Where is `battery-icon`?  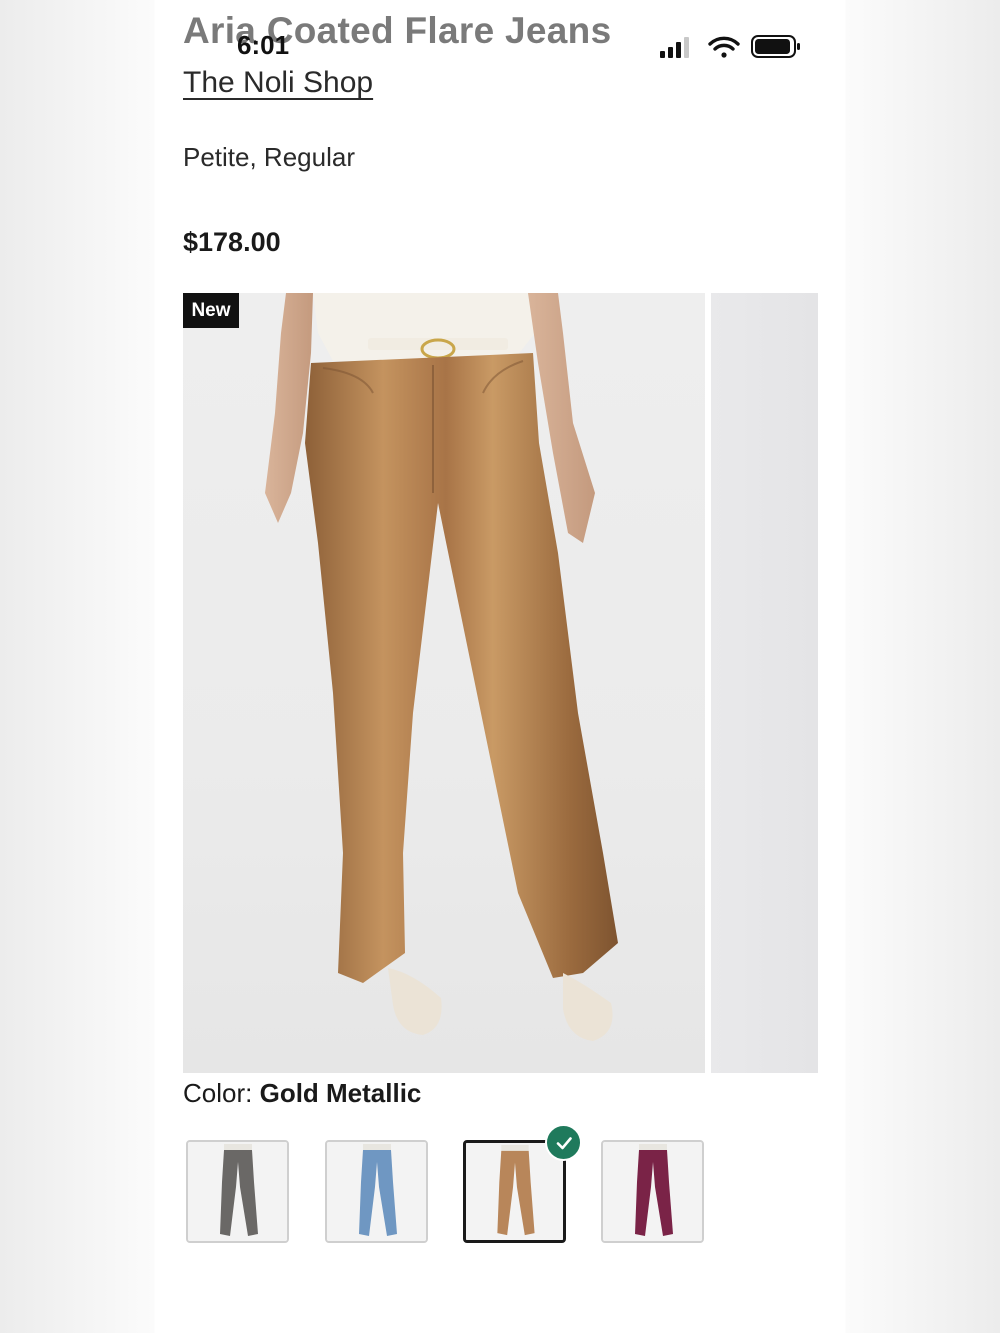
battery-icon is located at coordinates (775, 46).